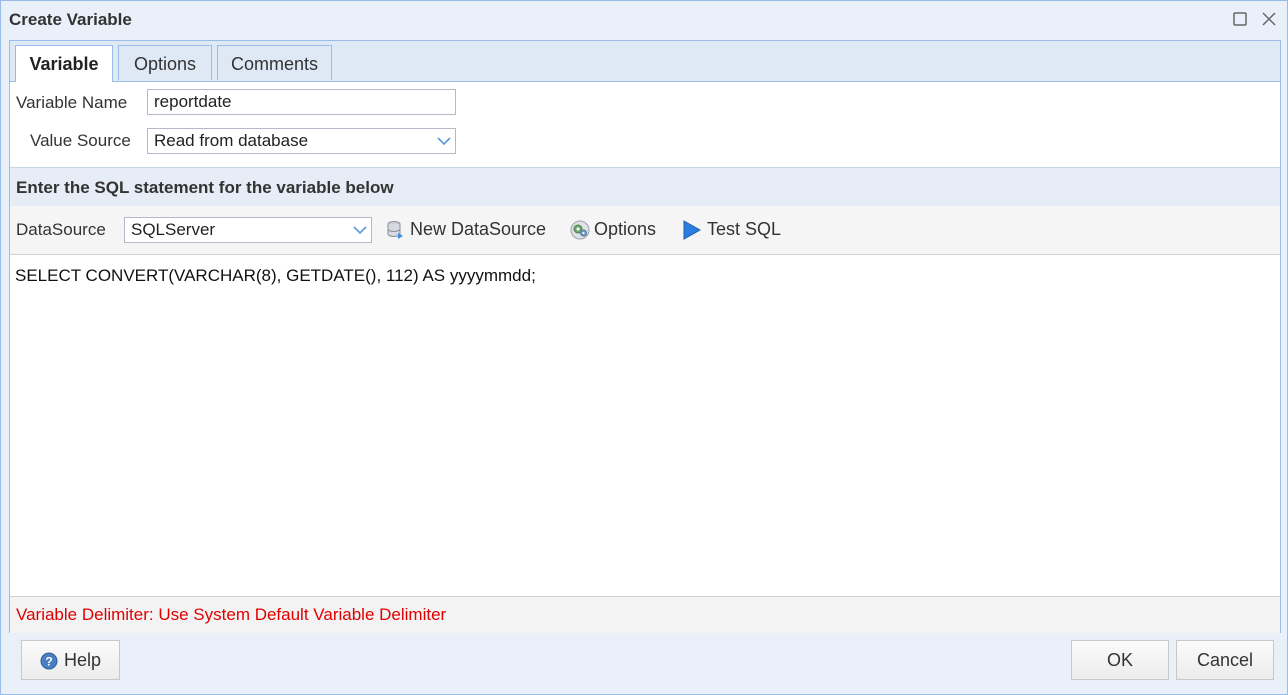 This screenshot has width=1288, height=695. I want to click on datasource-label: DataSource, so click(61, 229).